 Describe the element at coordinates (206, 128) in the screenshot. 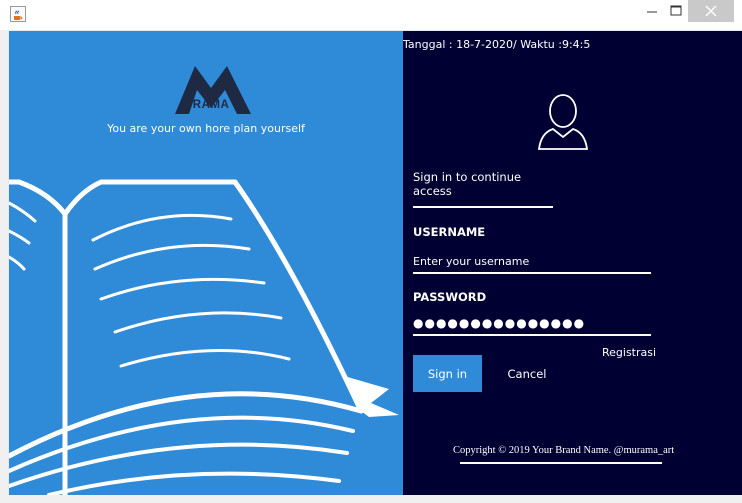

I see `brand-tagline: You are your own hore plan yourself` at that location.